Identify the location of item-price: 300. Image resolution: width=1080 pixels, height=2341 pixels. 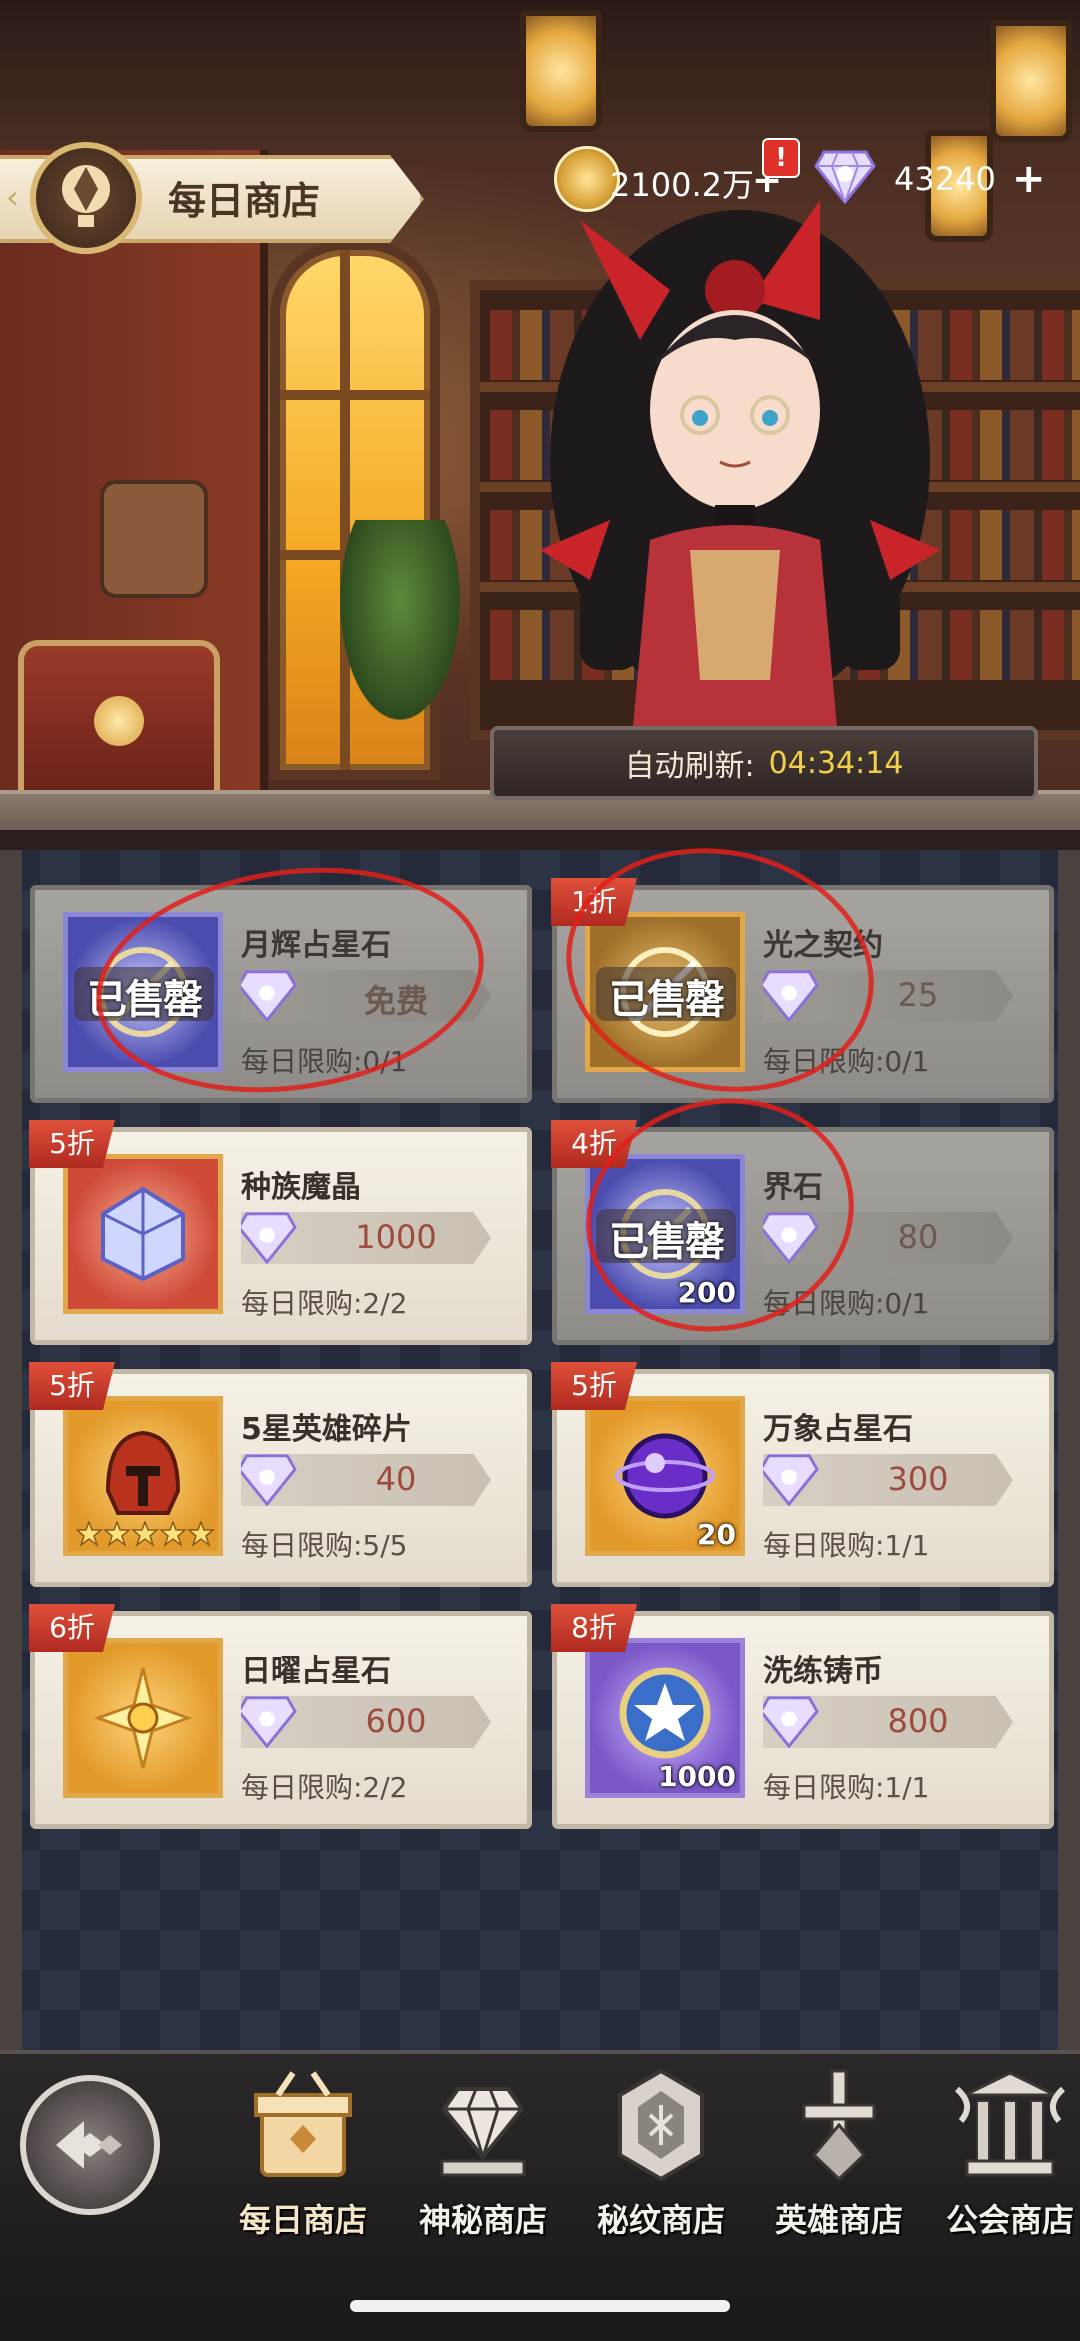
(918, 1479).